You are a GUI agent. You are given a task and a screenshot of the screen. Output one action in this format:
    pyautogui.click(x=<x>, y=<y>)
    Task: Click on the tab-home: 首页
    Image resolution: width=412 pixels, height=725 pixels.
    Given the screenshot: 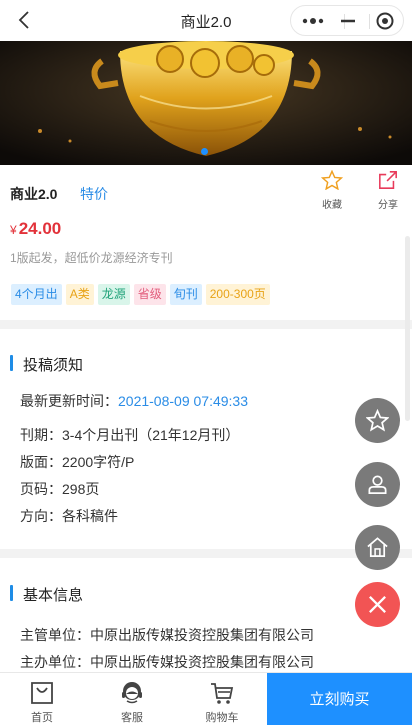 What is the action you would take?
    pyautogui.click(x=42, y=699)
    